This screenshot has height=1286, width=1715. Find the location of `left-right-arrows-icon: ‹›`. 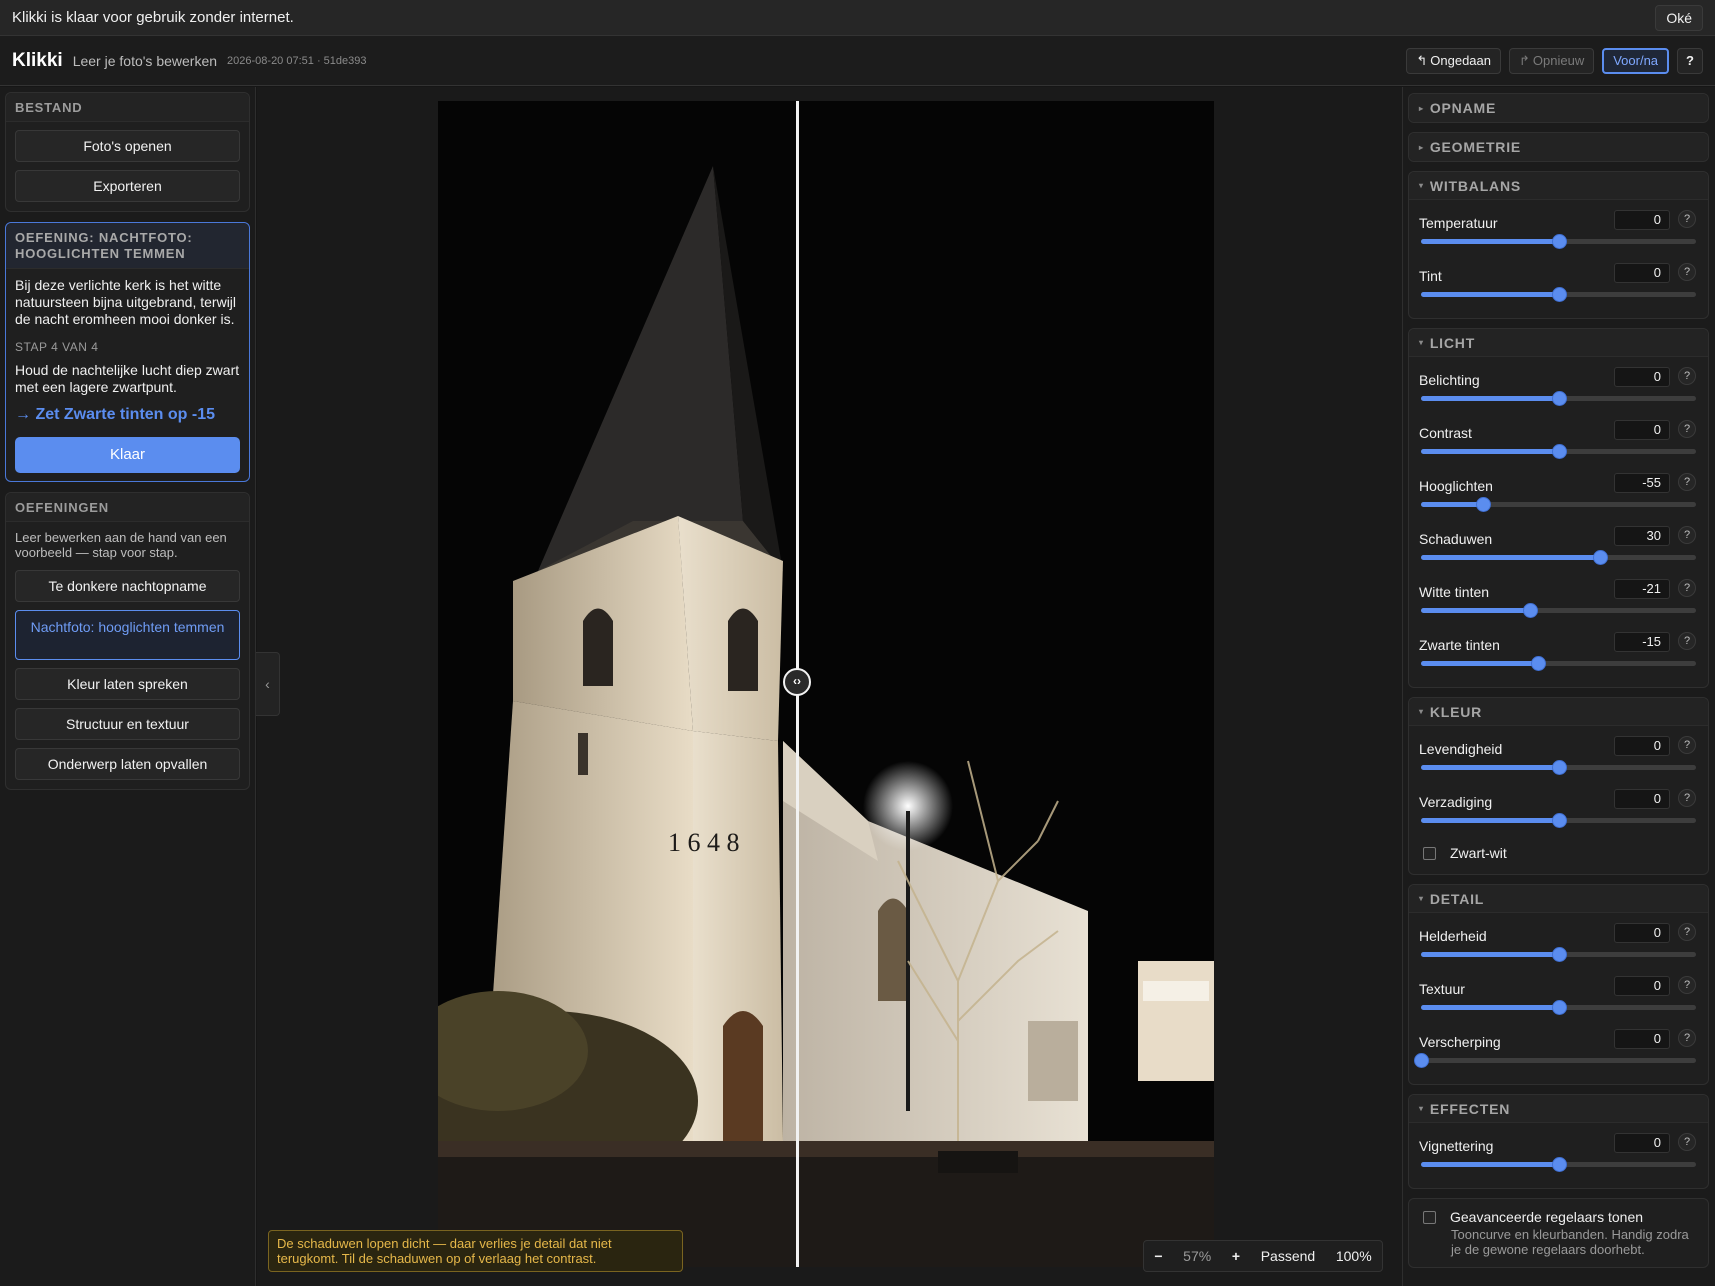

left-right-arrows-icon: ‹› is located at coordinates (797, 681).